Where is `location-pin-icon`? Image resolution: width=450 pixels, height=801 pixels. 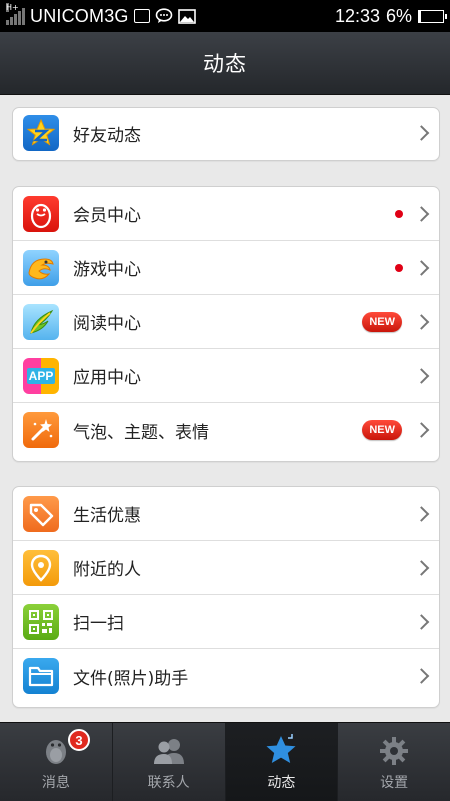
location-pin-icon is located at coordinates (41, 567).